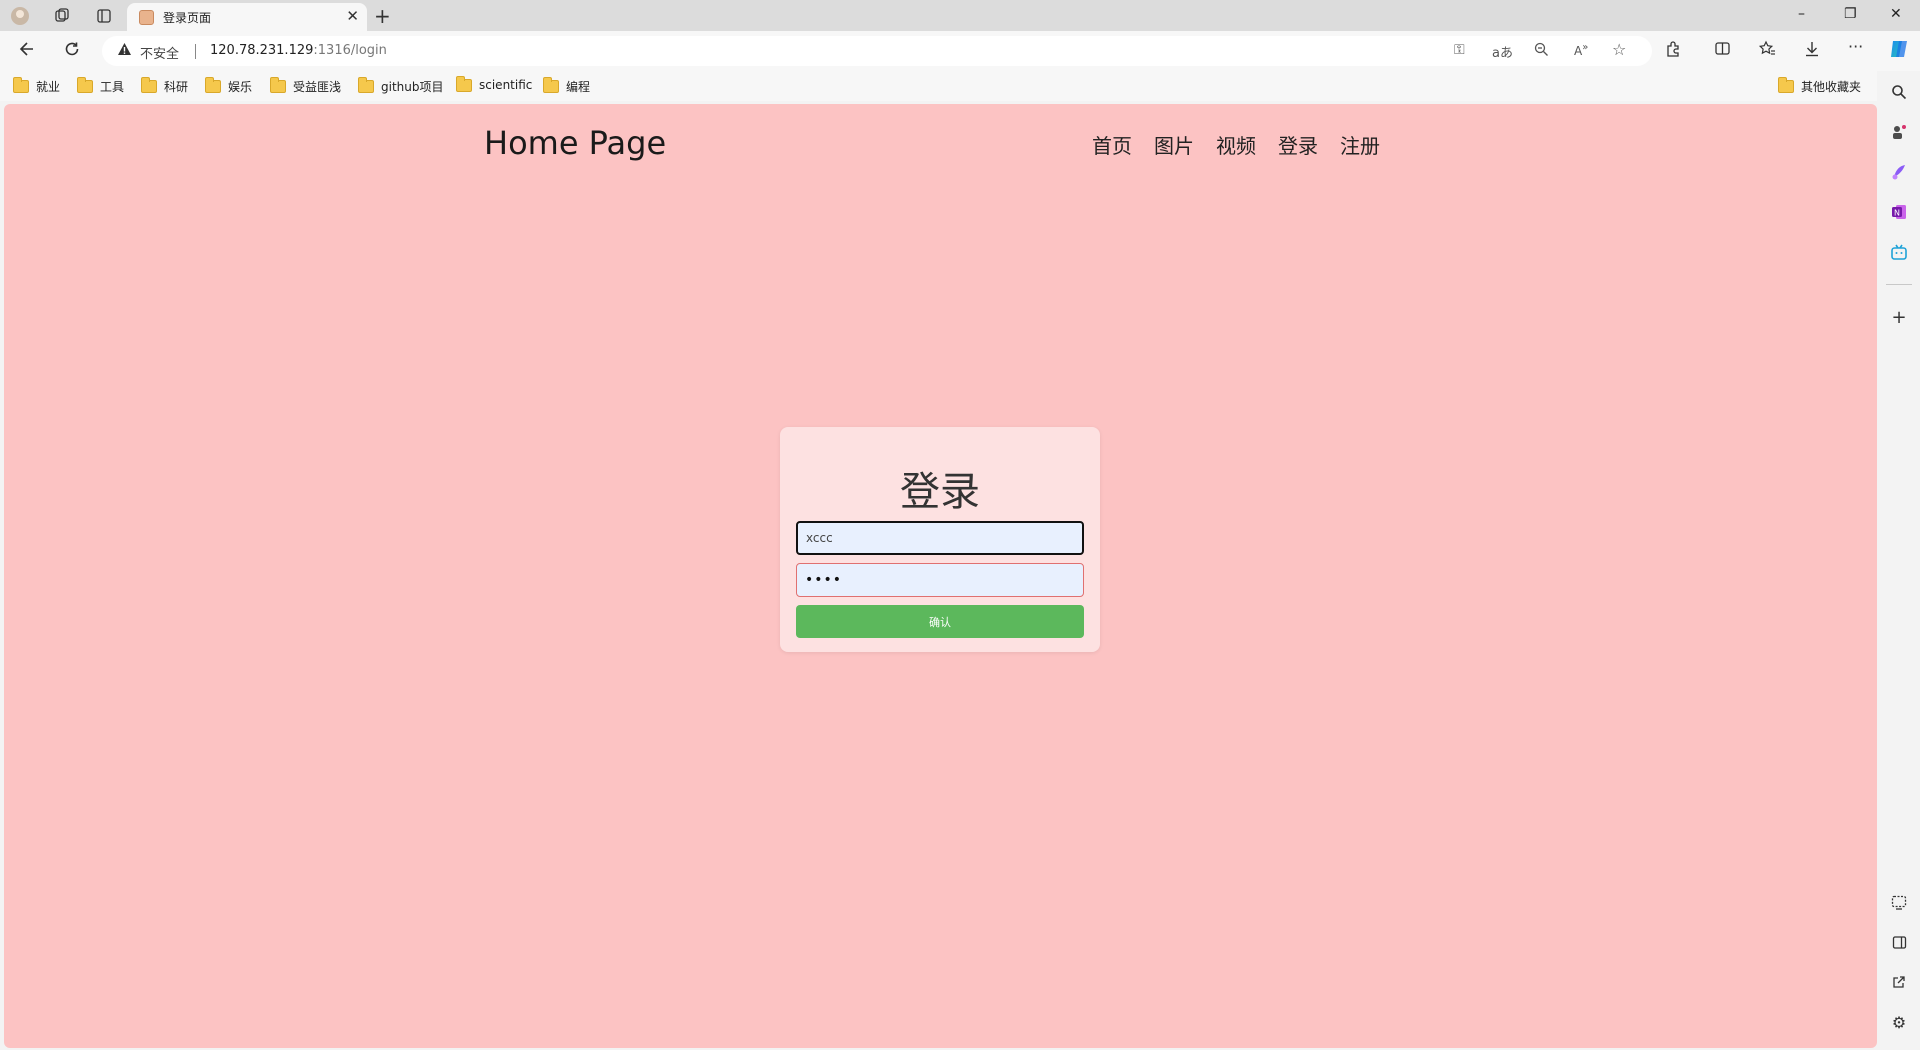  I want to click on favorite-folder: scientific, so click(494, 83).